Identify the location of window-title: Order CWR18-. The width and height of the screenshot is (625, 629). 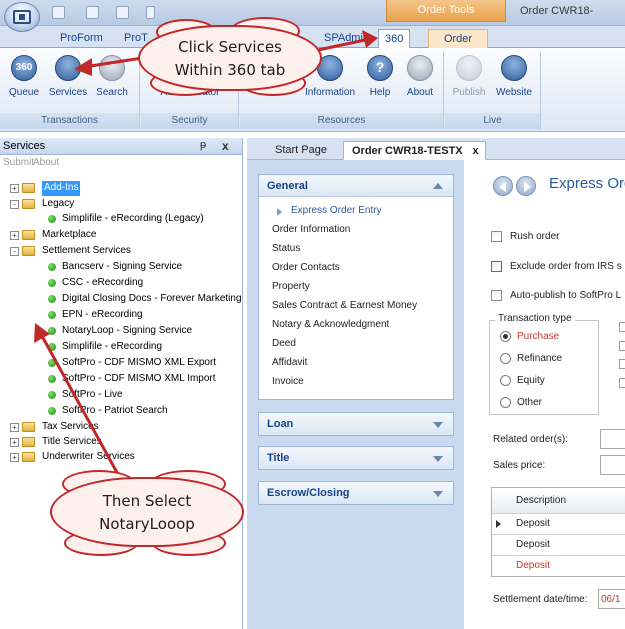
(557, 11).